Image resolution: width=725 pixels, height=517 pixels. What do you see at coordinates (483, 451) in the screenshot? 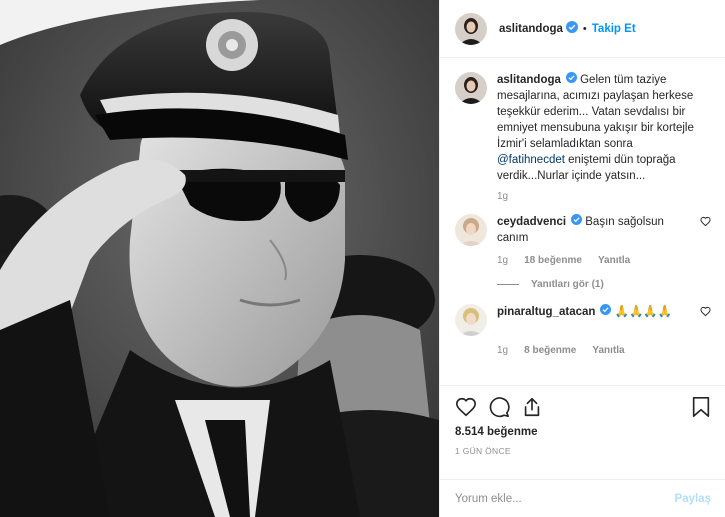
I see `post-time: 1 GÜN ÖNCE` at bounding box center [483, 451].